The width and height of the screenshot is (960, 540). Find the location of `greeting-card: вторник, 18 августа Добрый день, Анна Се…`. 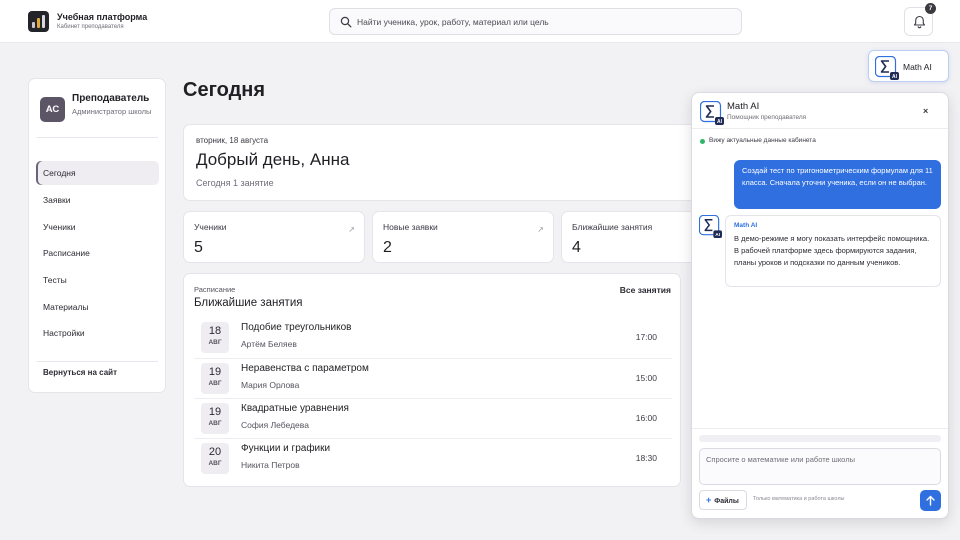

greeting-card: вторник, 18 августа Добрый день, Анна Се… is located at coordinates (448, 162).